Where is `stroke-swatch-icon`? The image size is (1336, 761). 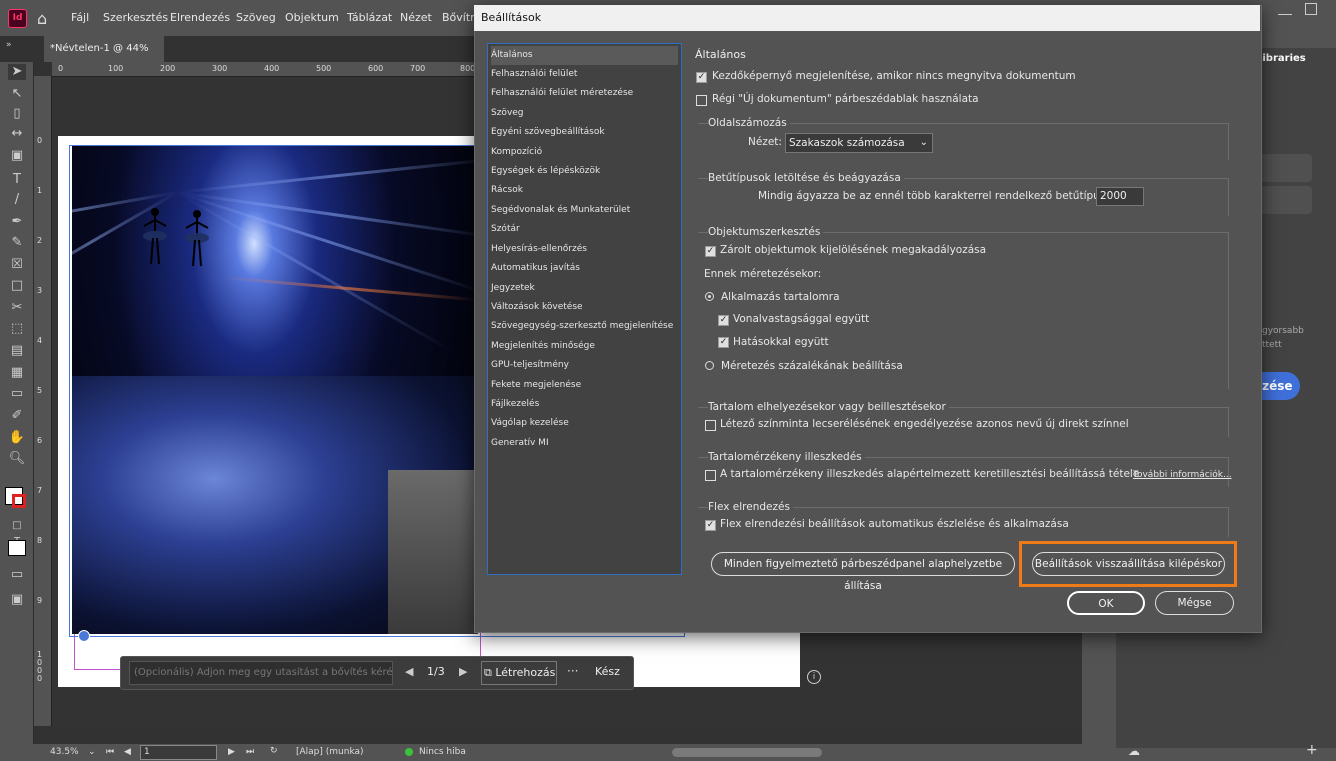 stroke-swatch-icon is located at coordinates (19, 501).